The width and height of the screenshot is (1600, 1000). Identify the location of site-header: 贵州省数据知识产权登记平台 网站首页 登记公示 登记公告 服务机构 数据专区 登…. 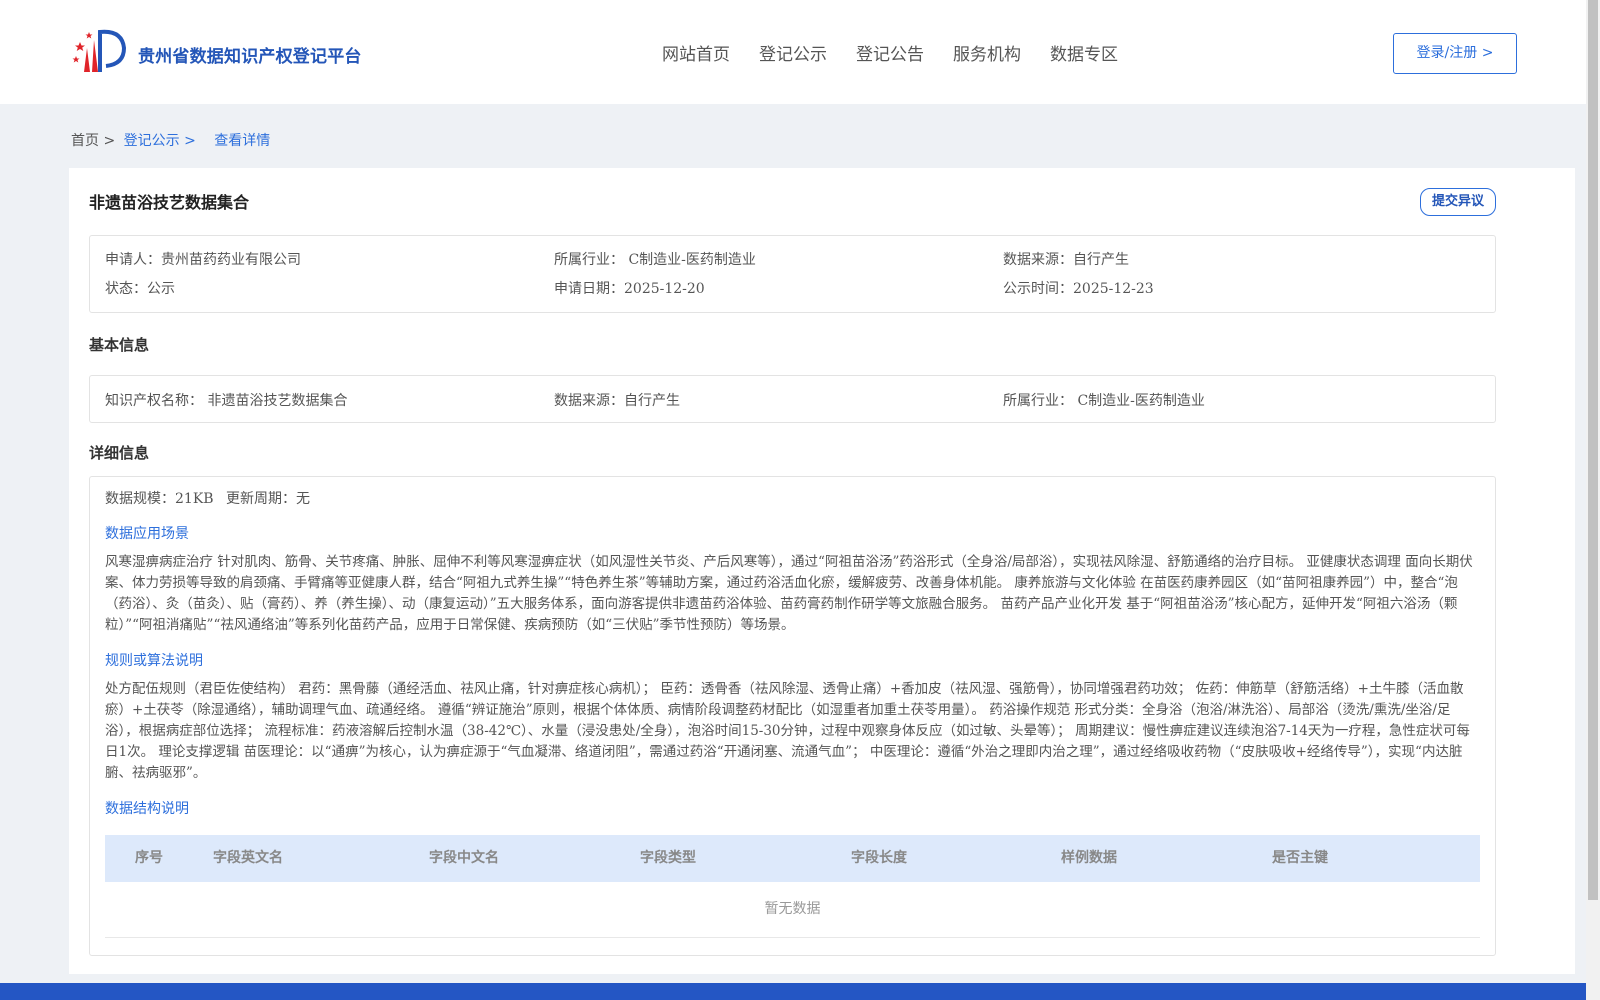
(793, 52).